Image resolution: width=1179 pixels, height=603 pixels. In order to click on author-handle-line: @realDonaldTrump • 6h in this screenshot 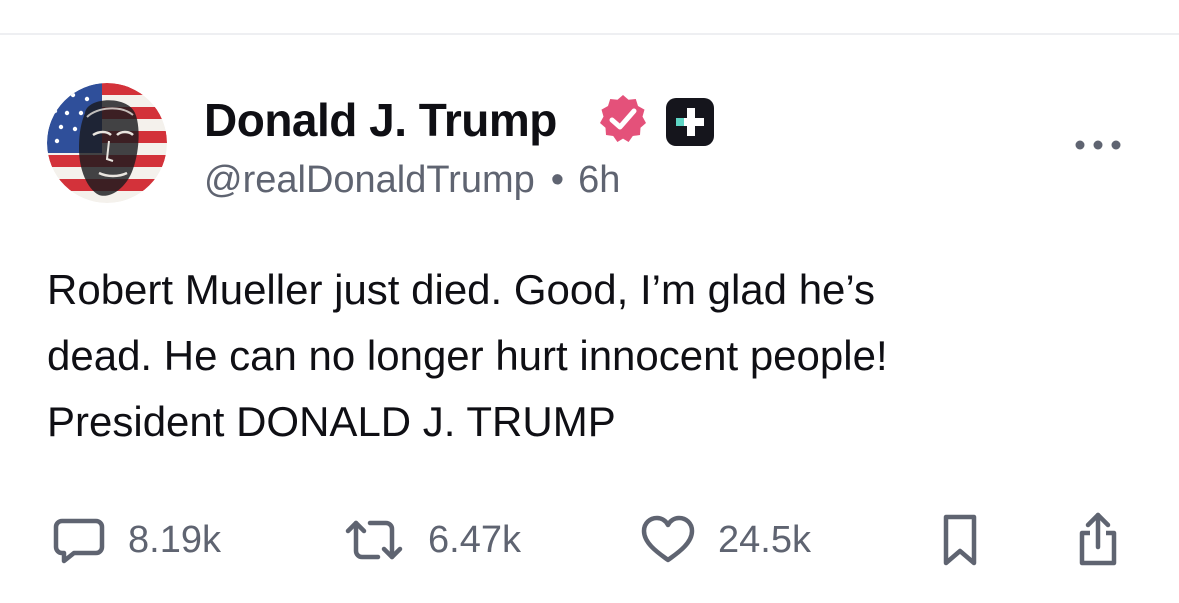, I will do `click(412, 180)`.